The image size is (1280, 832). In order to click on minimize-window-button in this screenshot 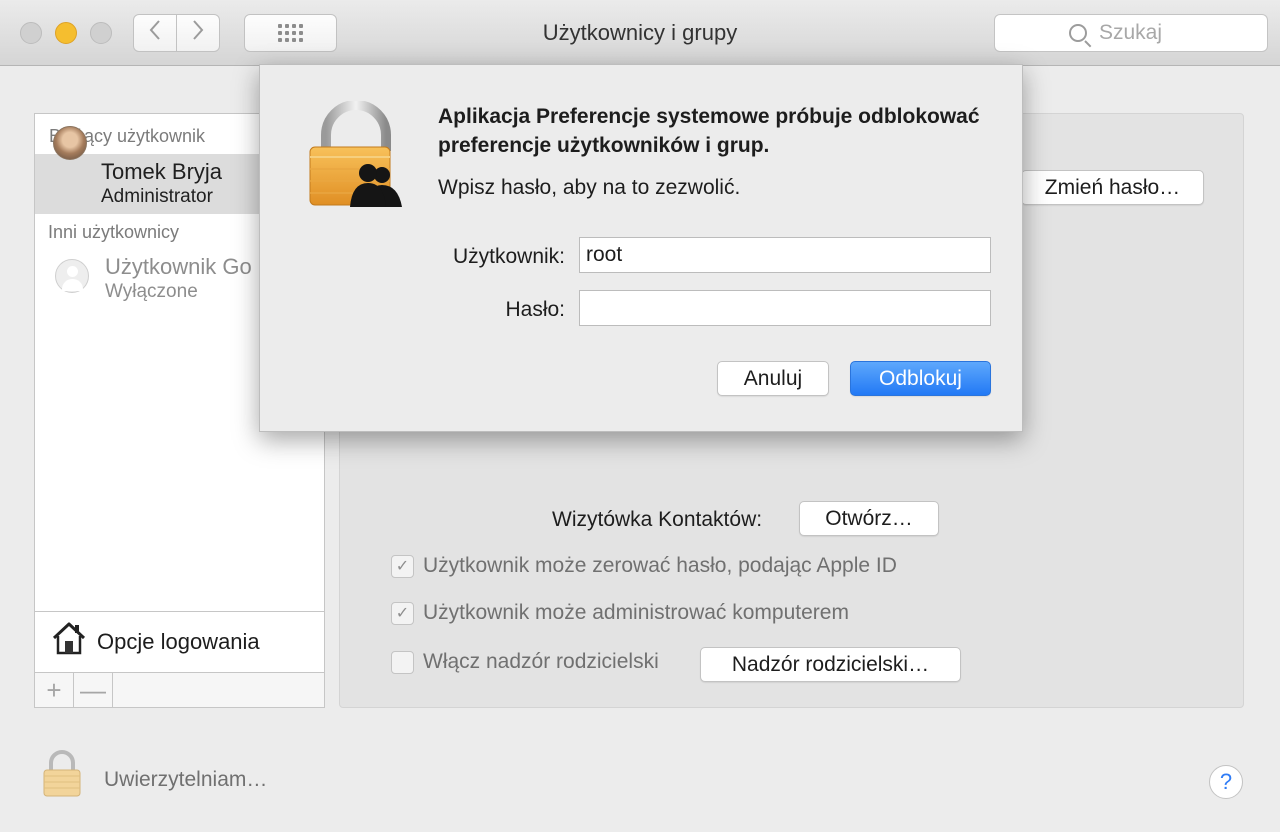, I will do `click(66, 33)`.